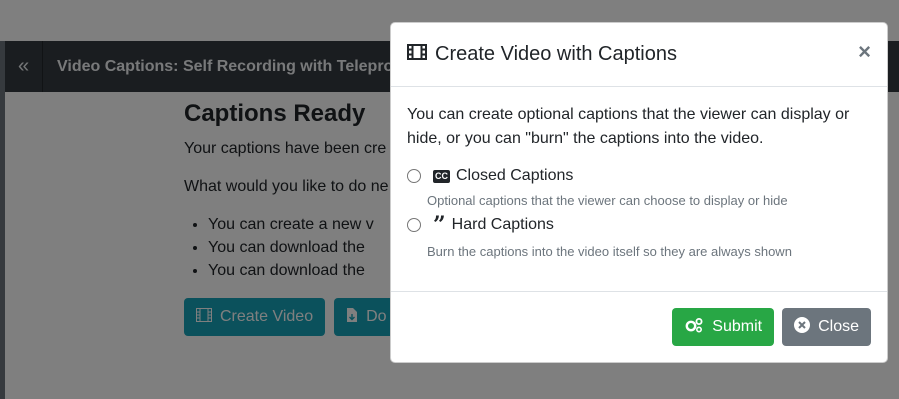  What do you see at coordinates (639, 225) in the screenshot?
I see `hard-captions-option: ” Hard Captions` at bounding box center [639, 225].